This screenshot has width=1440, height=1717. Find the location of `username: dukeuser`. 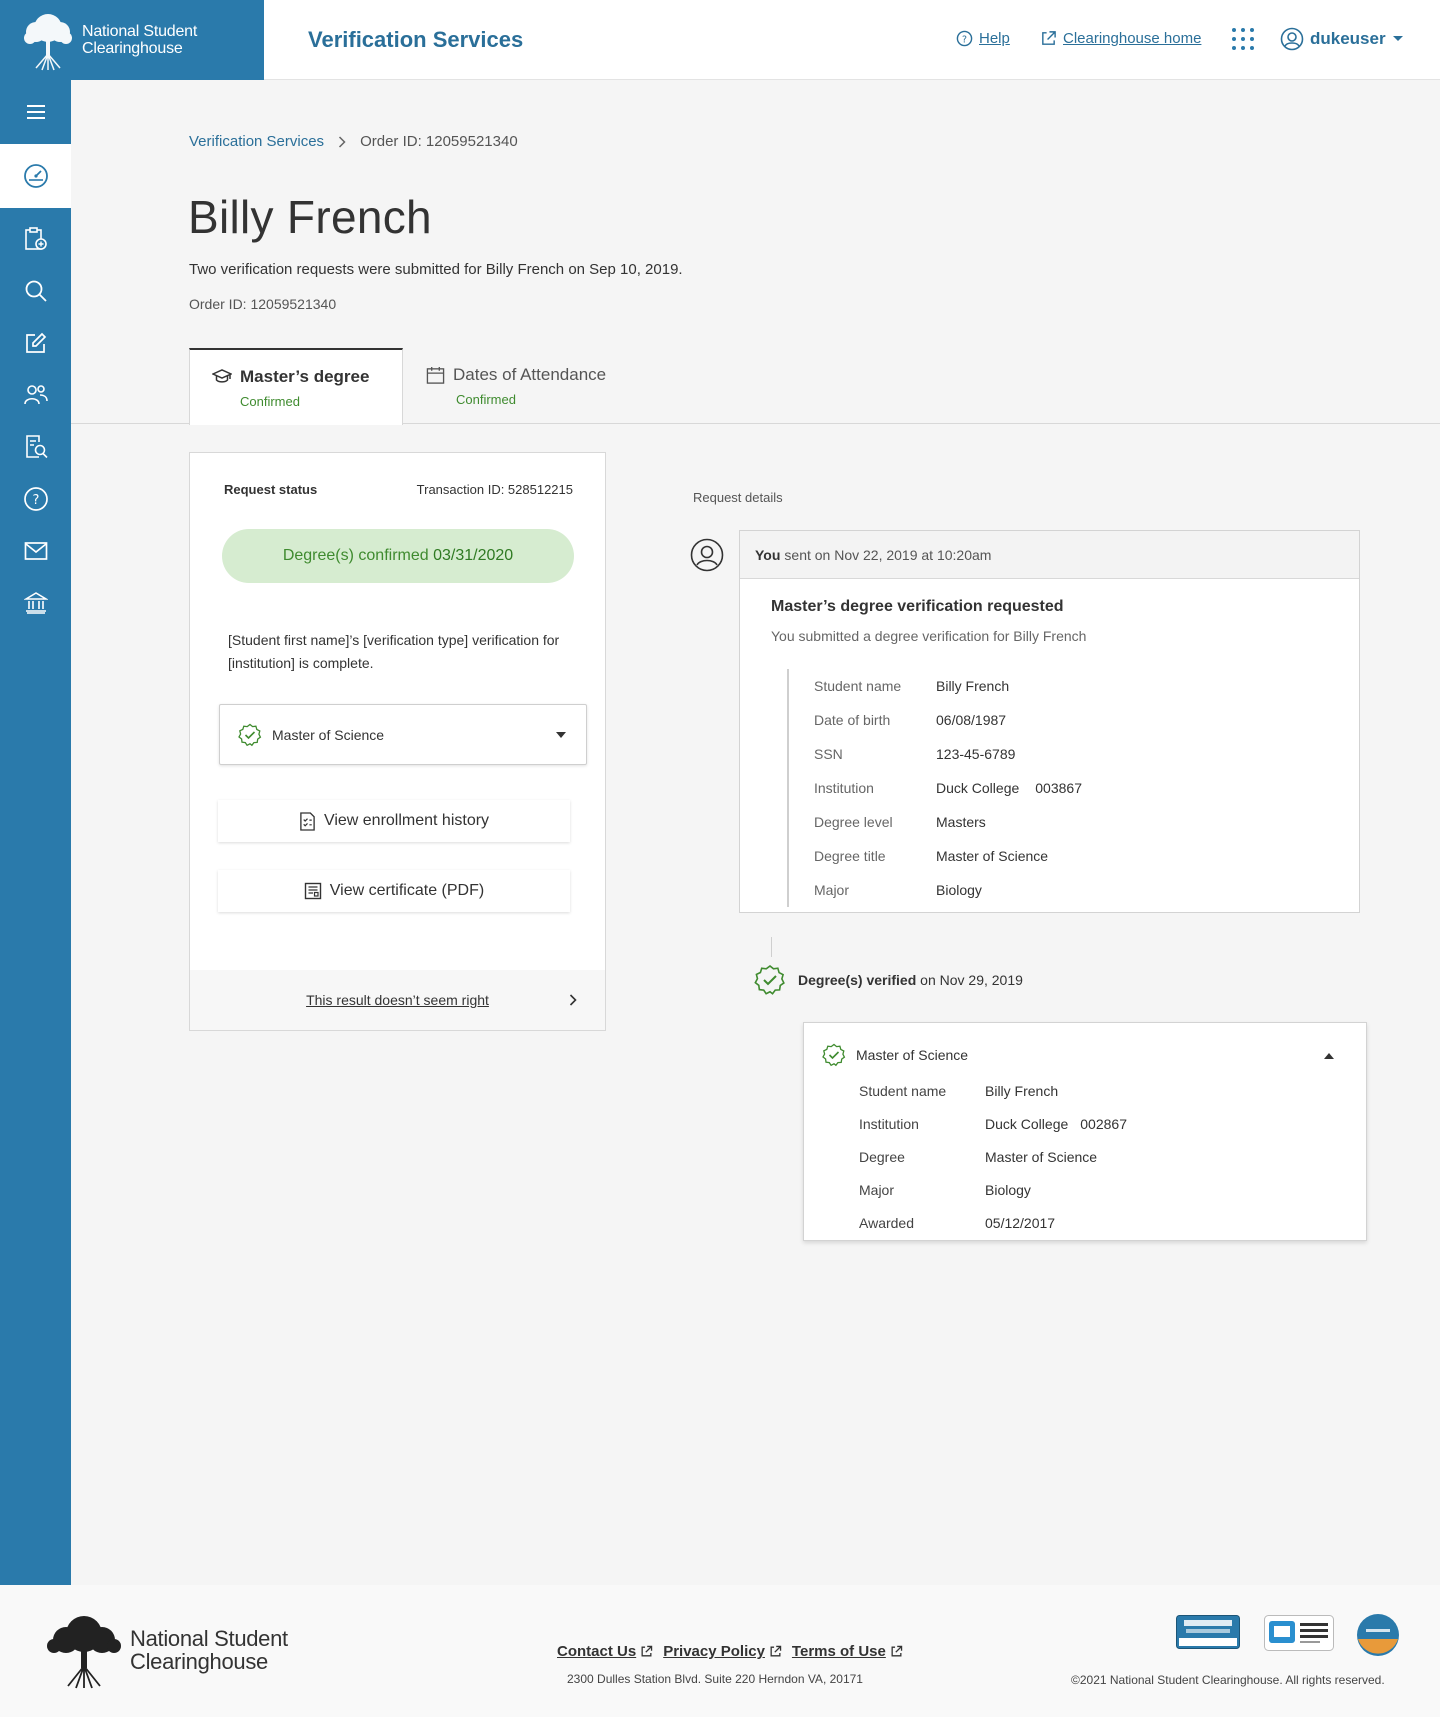

username: dukeuser is located at coordinates (1348, 38).